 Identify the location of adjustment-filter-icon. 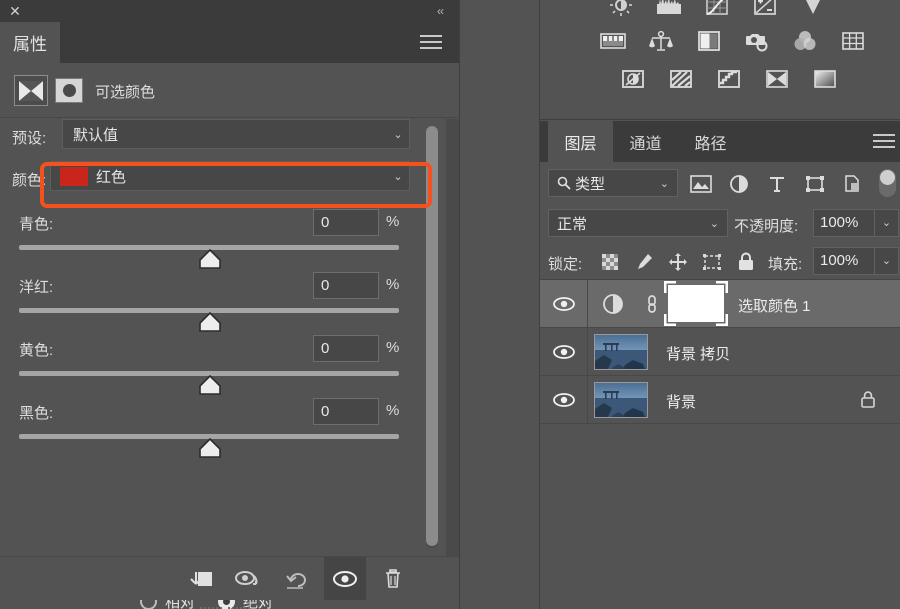
(739, 184).